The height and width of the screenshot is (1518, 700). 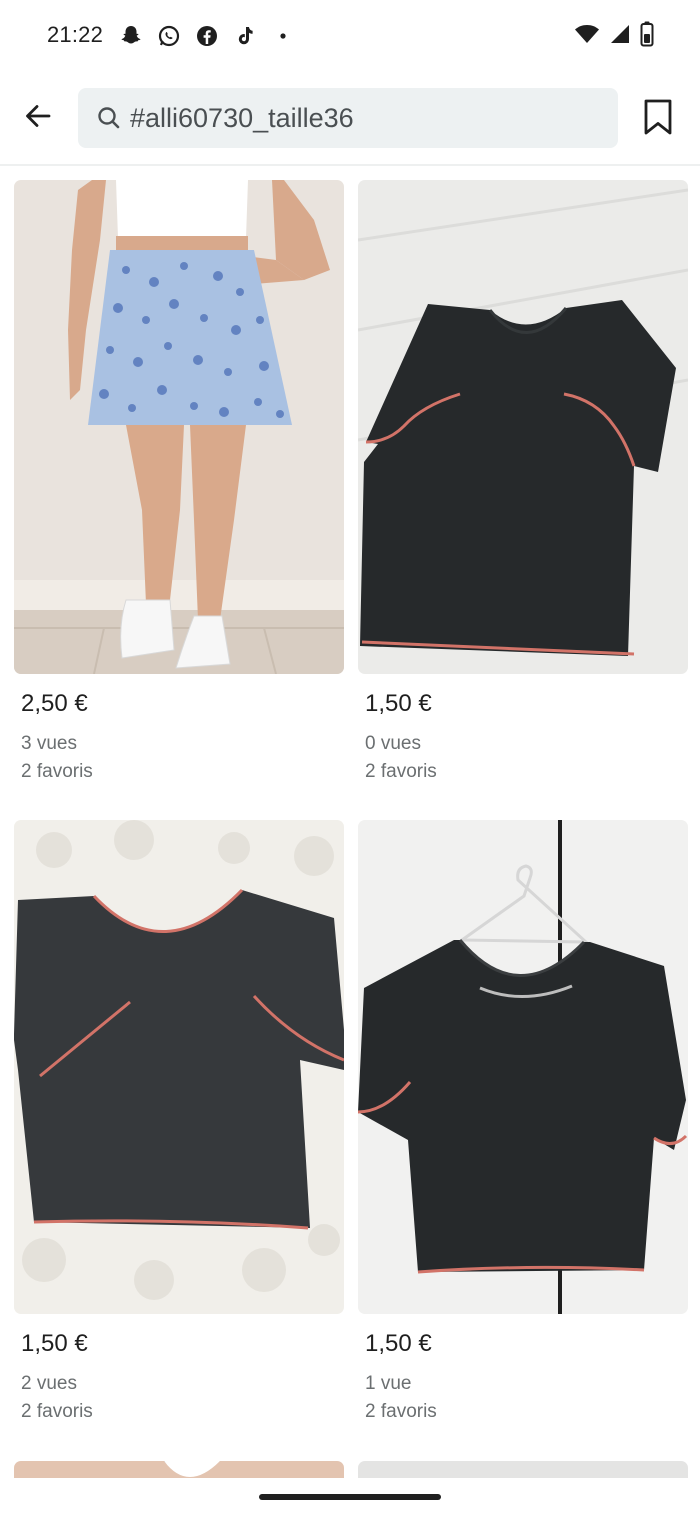 I want to click on search-input: #alli60730_taille36, so click(x=348, y=118).